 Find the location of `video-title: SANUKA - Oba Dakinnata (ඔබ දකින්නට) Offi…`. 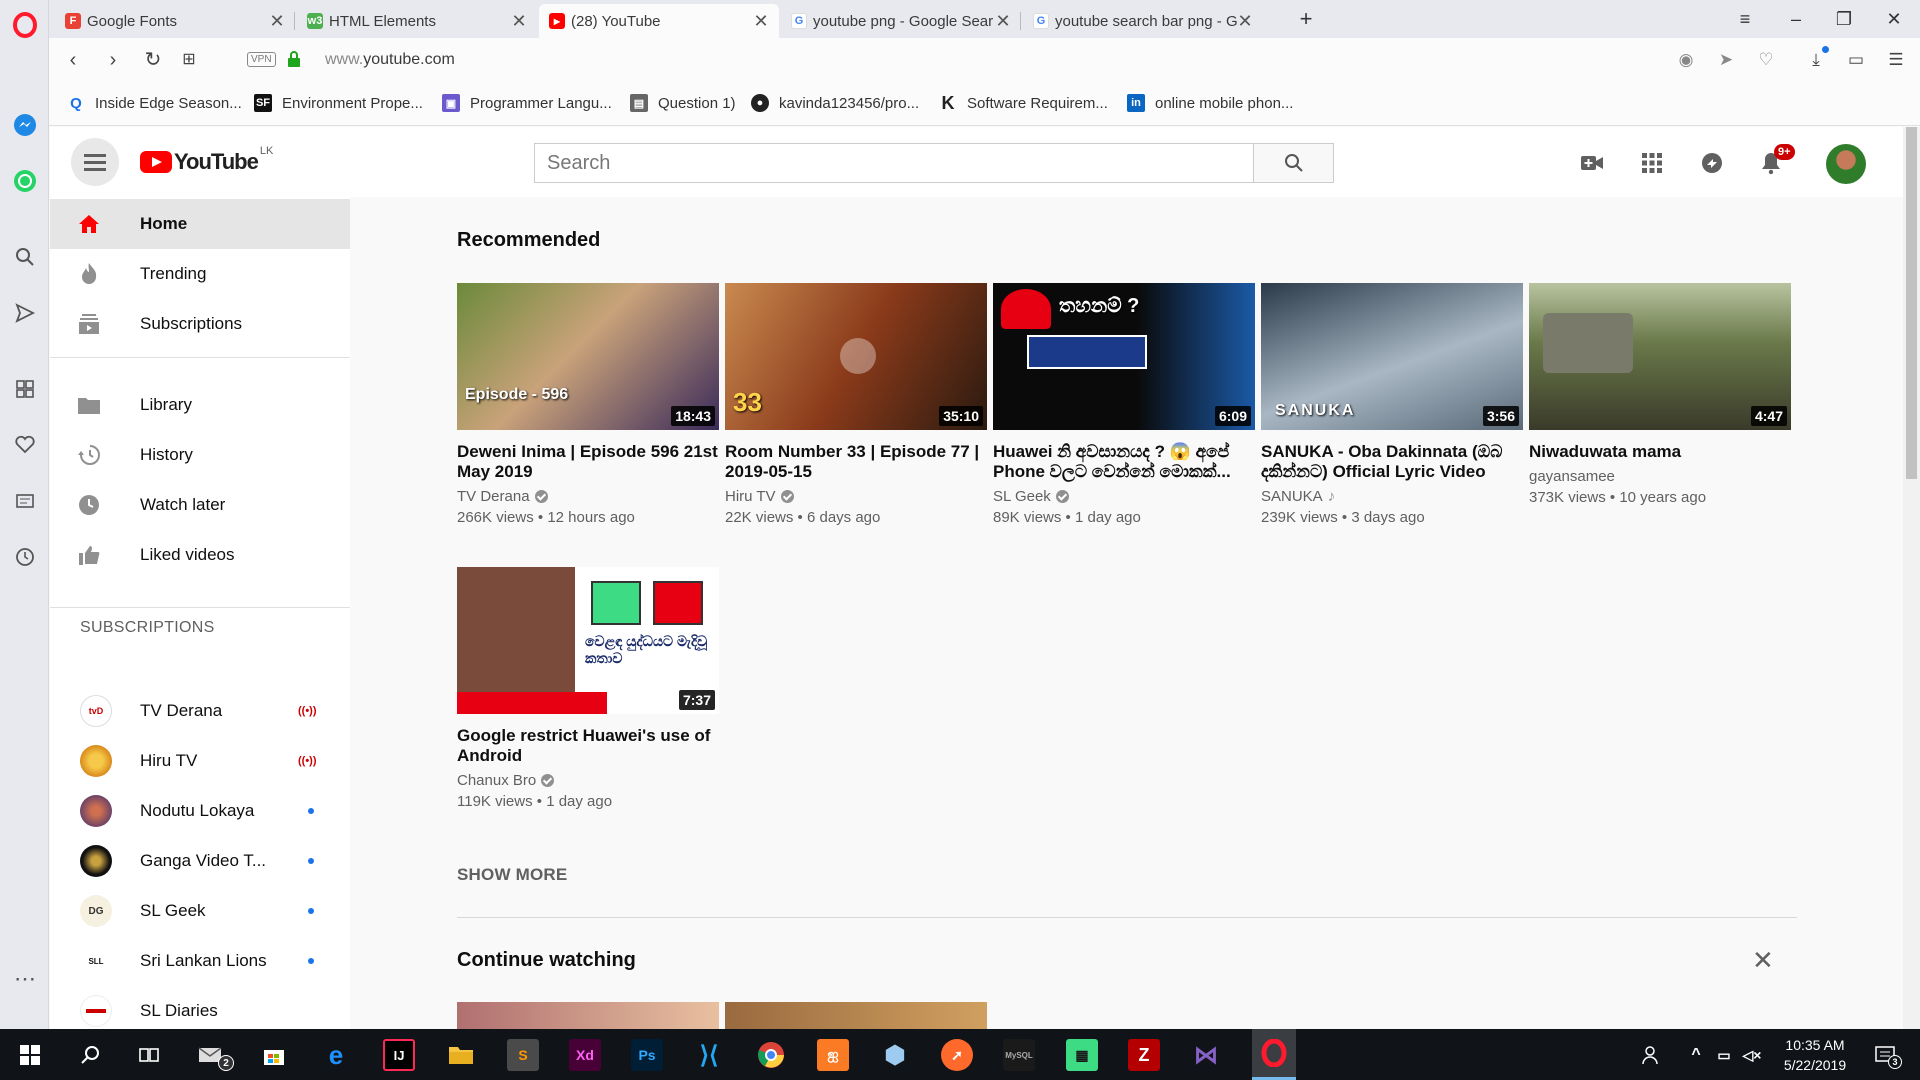

video-title: SANUKA - Oba Dakinnata (ඔබ දකින්නට) Offi… is located at coordinates (1392, 462).